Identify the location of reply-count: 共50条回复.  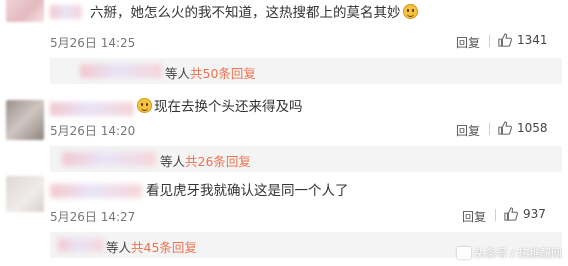
(223, 73).